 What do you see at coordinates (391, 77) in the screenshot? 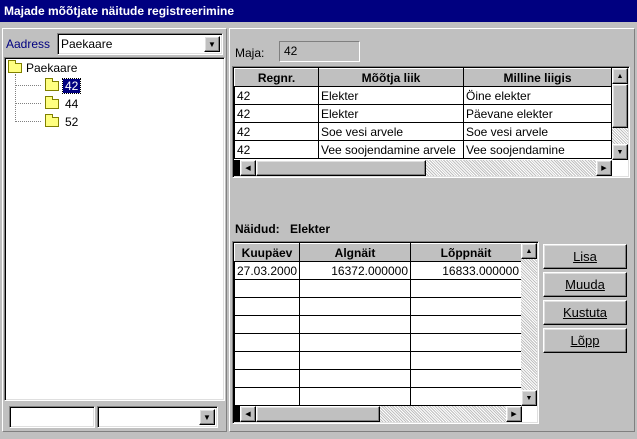
I see `column-header: Mõõtja liik` at bounding box center [391, 77].